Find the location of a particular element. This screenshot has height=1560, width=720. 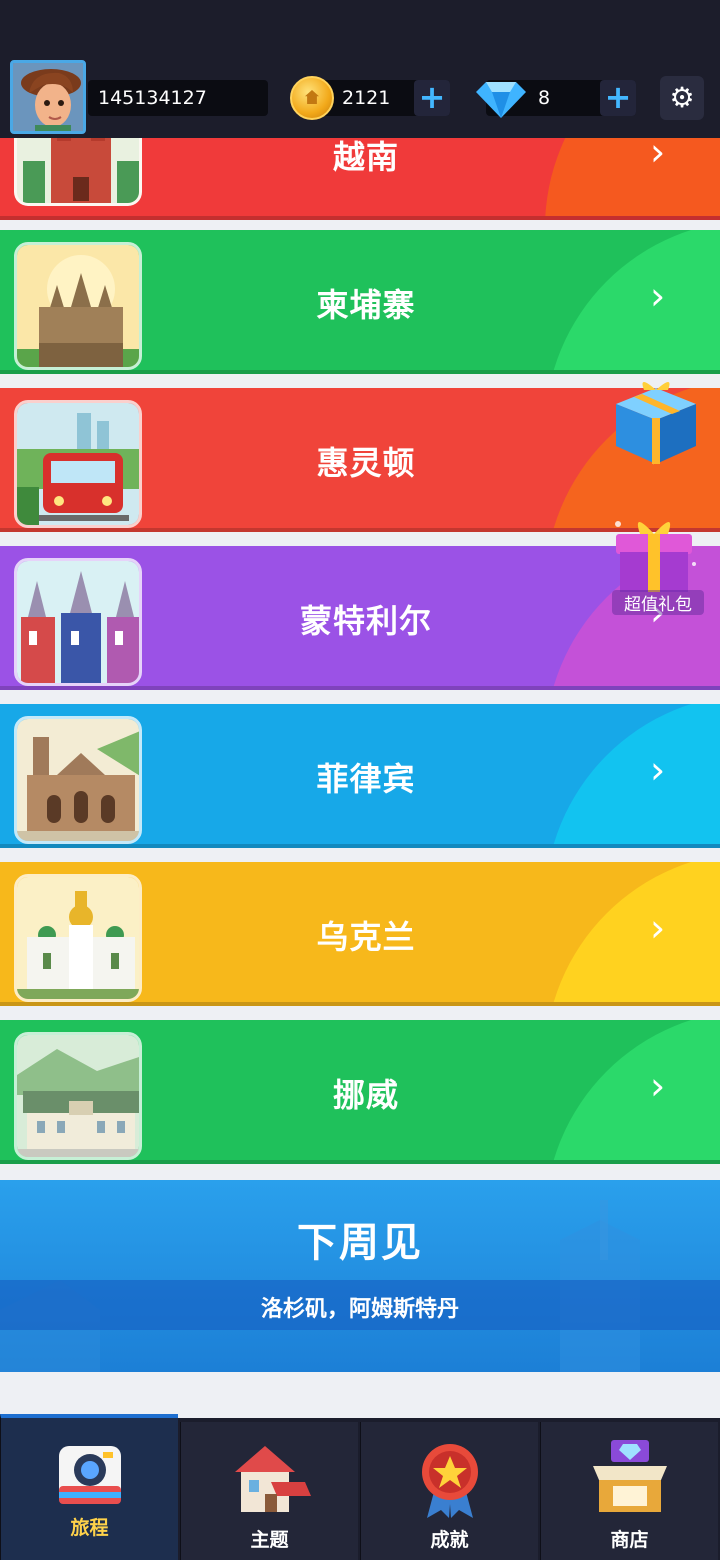

add-gems-button: + is located at coordinates (618, 98).